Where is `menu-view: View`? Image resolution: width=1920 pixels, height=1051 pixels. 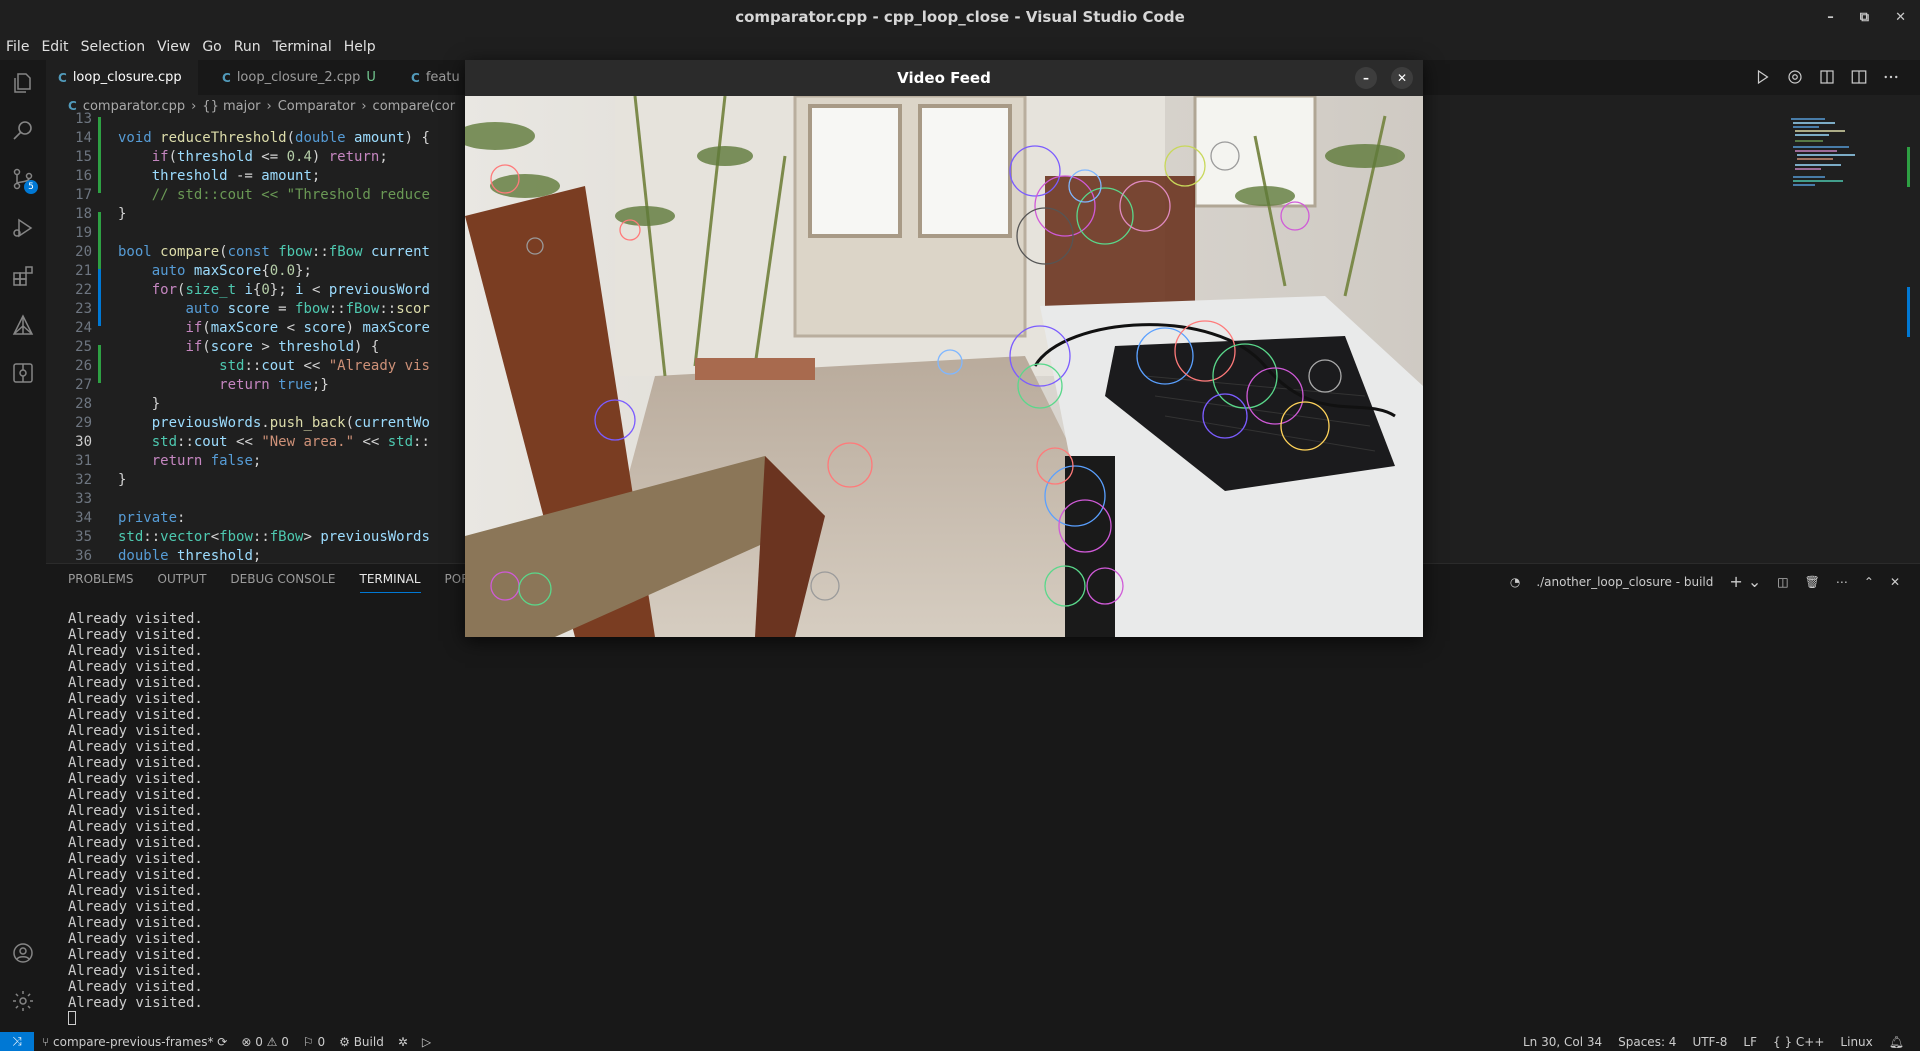 menu-view: View is located at coordinates (173, 47).